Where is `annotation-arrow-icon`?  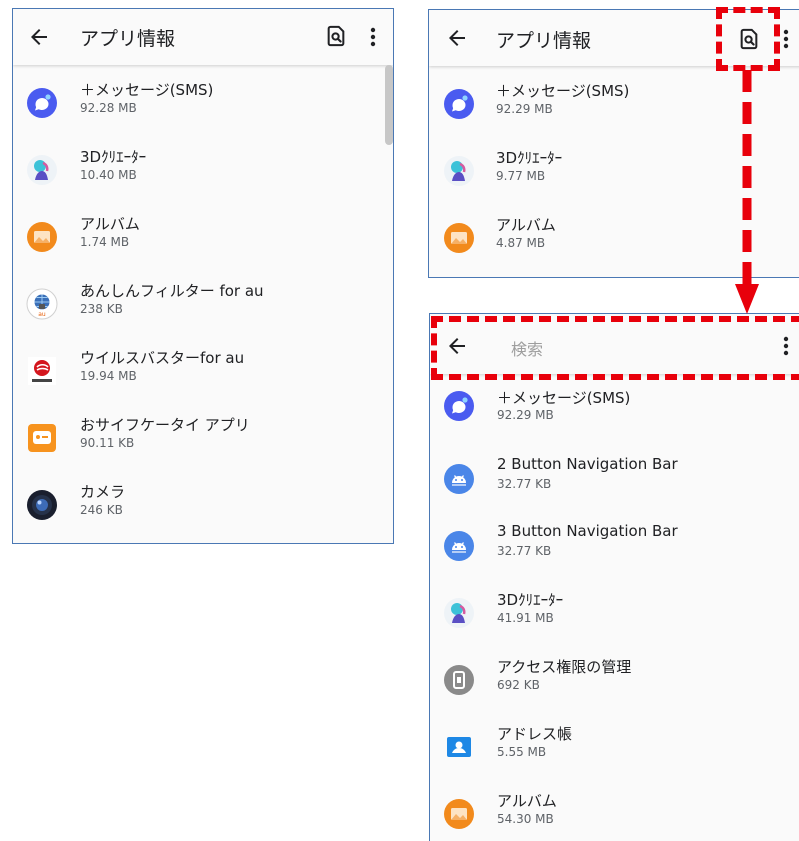 annotation-arrow-icon is located at coordinates (747, 192).